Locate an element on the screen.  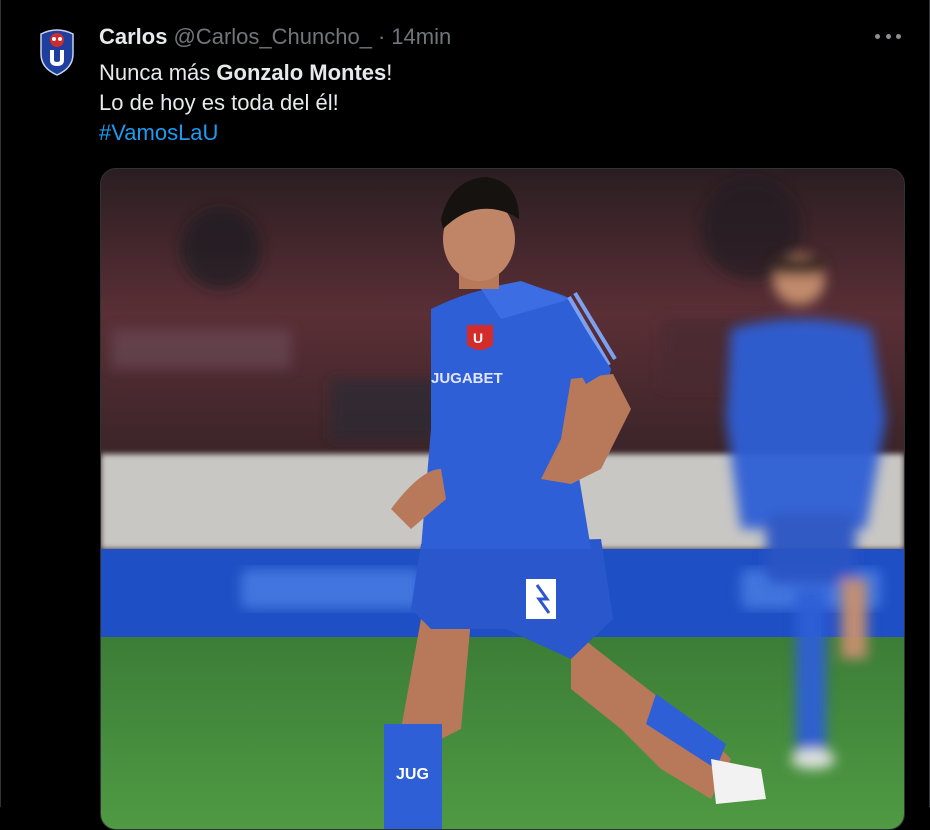
more-options-icon is located at coordinates (888, 36).